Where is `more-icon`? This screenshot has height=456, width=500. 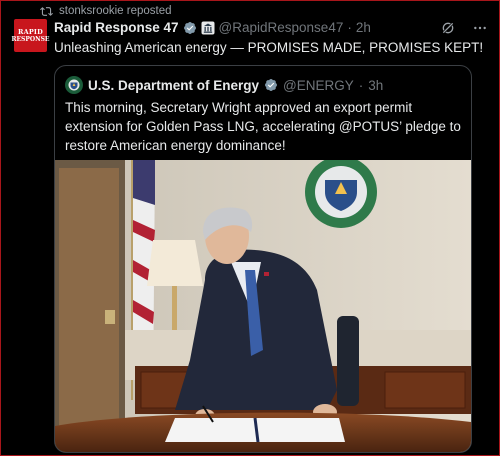
more-icon is located at coordinates (480, 28).